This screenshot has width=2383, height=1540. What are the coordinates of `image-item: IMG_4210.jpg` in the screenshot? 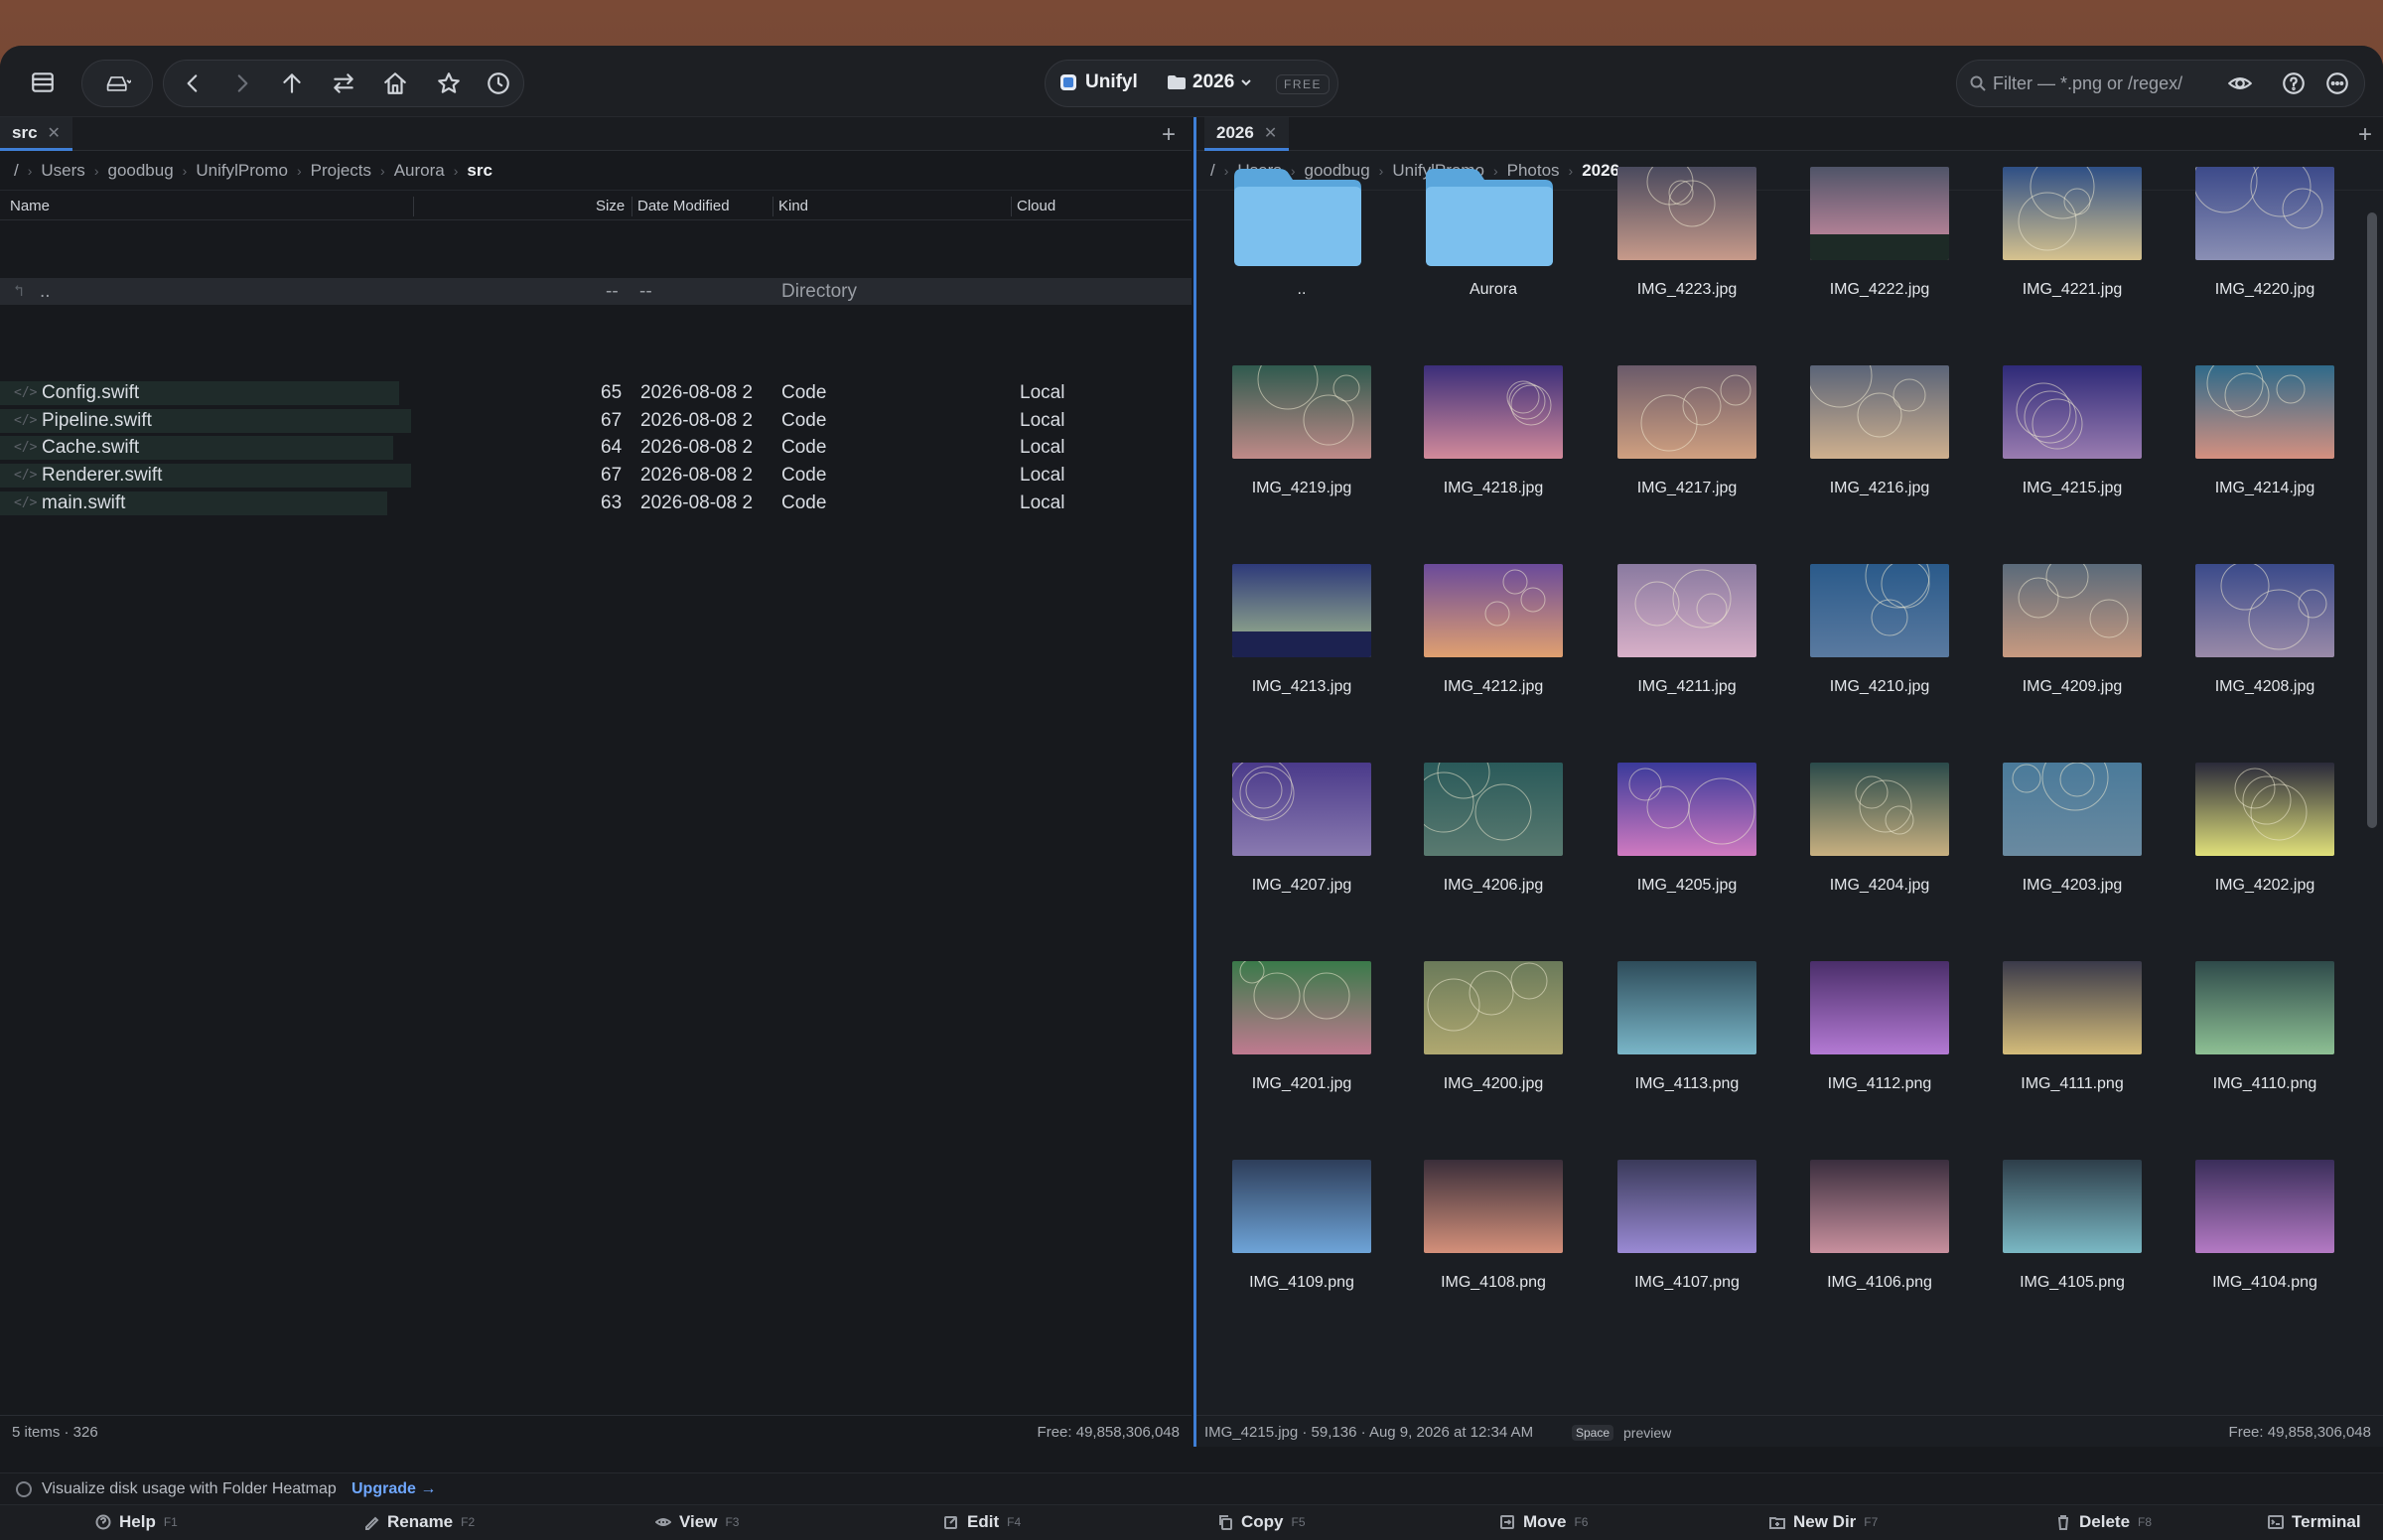 It's located at (1871, 612).